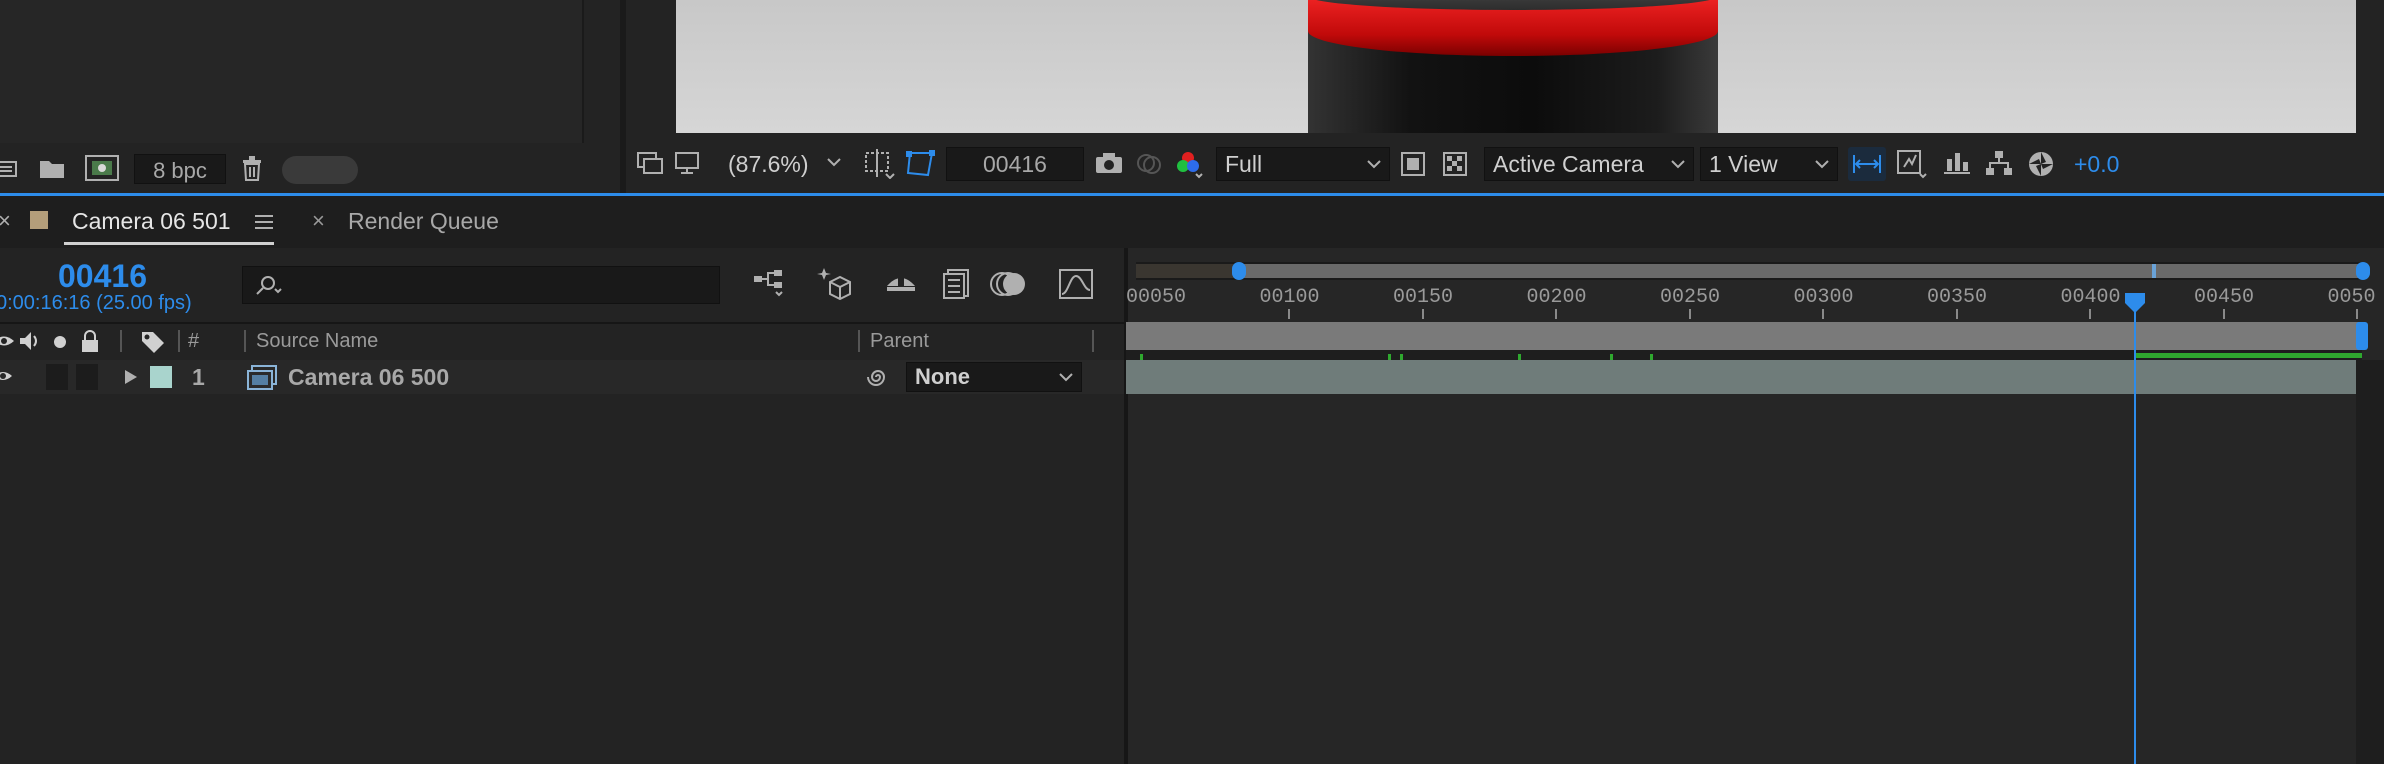 Image resolution: width=2384 pixels, height=764 pixels. What do you see at coordinates (10, 169) in the screenshot?
I see `interpret-footage-icon` at bounding box center [10, 169].